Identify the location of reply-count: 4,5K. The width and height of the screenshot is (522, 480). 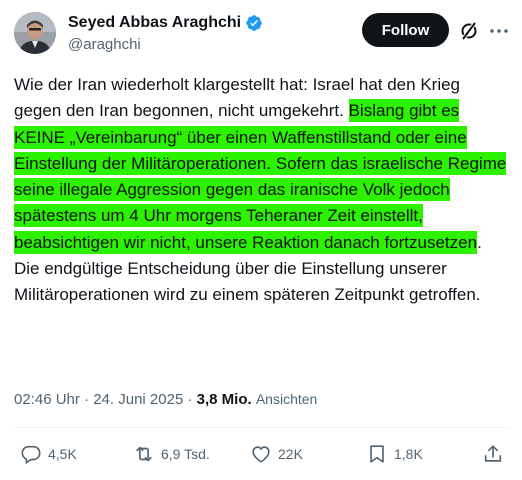
(62, 454).